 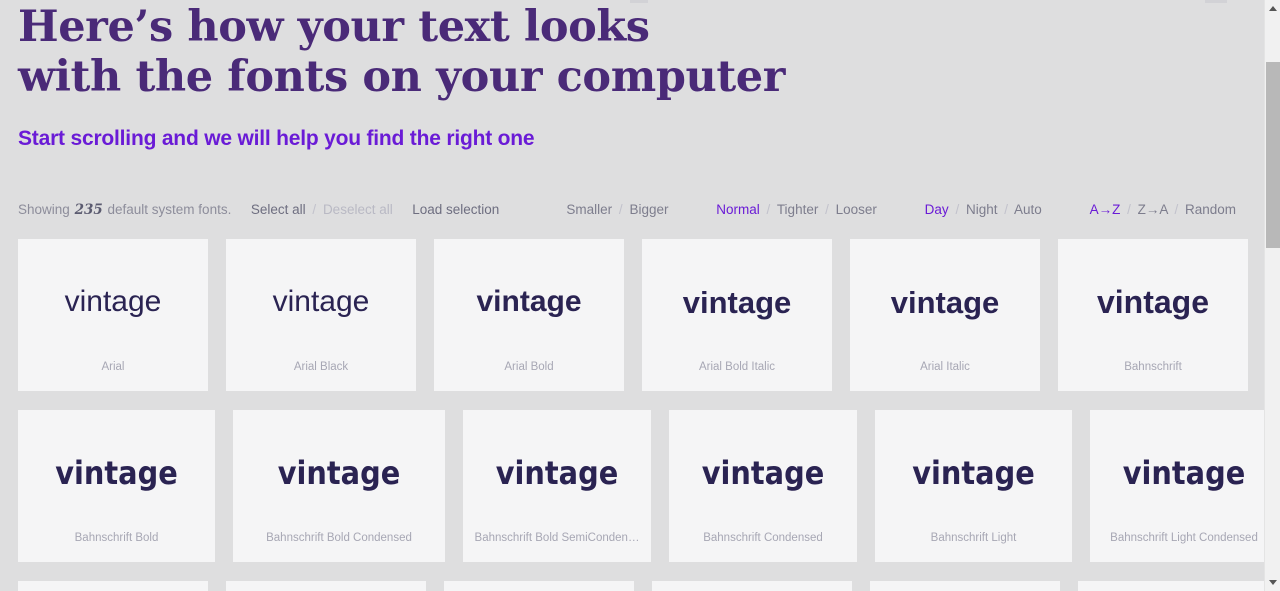 What do you see at coordinates (973, 538) in the screenshot?
I see `font-name-label: Bahnschrift Light` at bounding box center [973, 538].